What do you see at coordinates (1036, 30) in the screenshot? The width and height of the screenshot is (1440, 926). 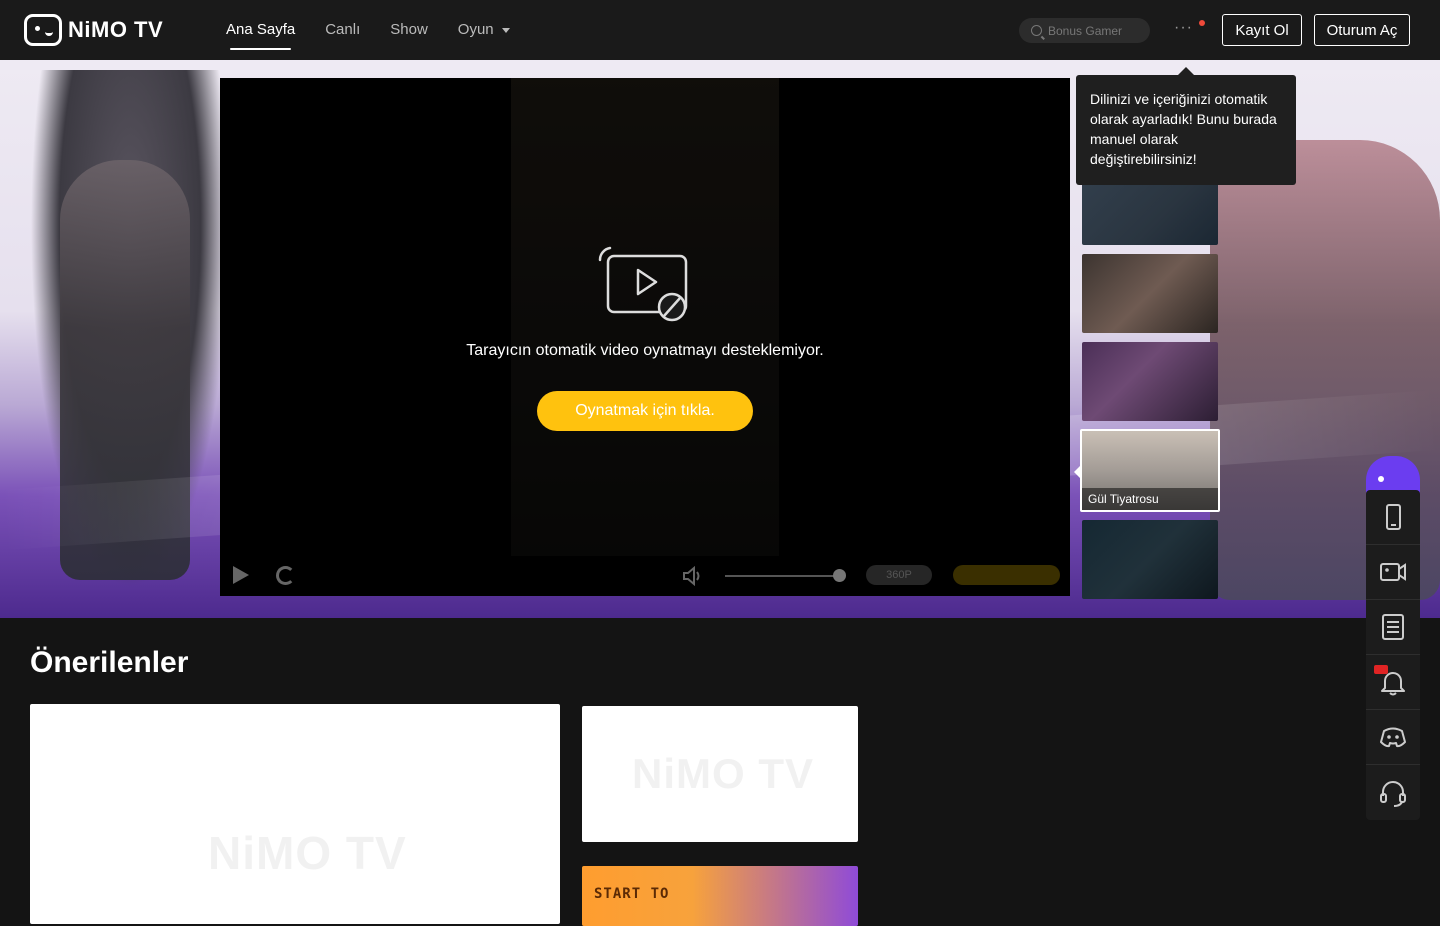 I see `search-icon` at bounding box center [1036, 30].